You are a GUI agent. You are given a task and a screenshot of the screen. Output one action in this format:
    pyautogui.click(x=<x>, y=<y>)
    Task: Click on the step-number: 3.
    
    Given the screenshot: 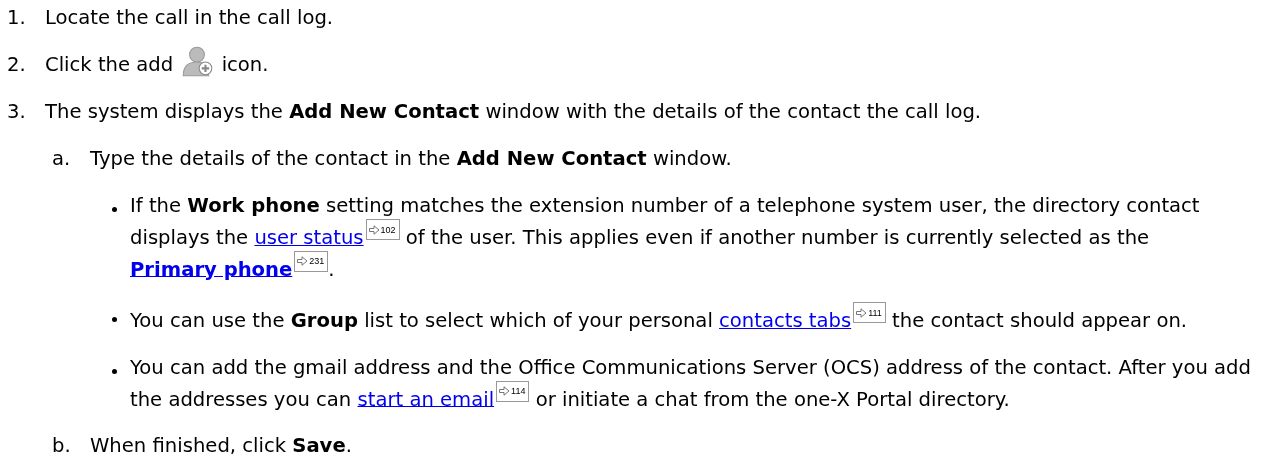 What is the action you would take?
    pyautogui.click(x=17, y=112)
    